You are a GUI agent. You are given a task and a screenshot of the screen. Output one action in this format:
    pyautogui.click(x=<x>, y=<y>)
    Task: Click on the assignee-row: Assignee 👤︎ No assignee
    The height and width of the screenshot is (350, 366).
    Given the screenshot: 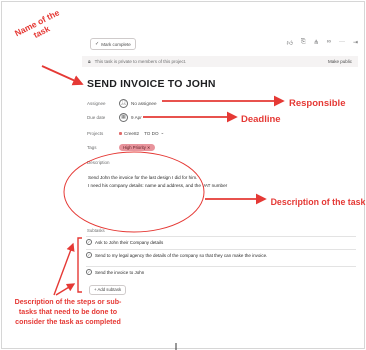 What is the action you would take?
    pyautogui.click(x=122, y=103)
    